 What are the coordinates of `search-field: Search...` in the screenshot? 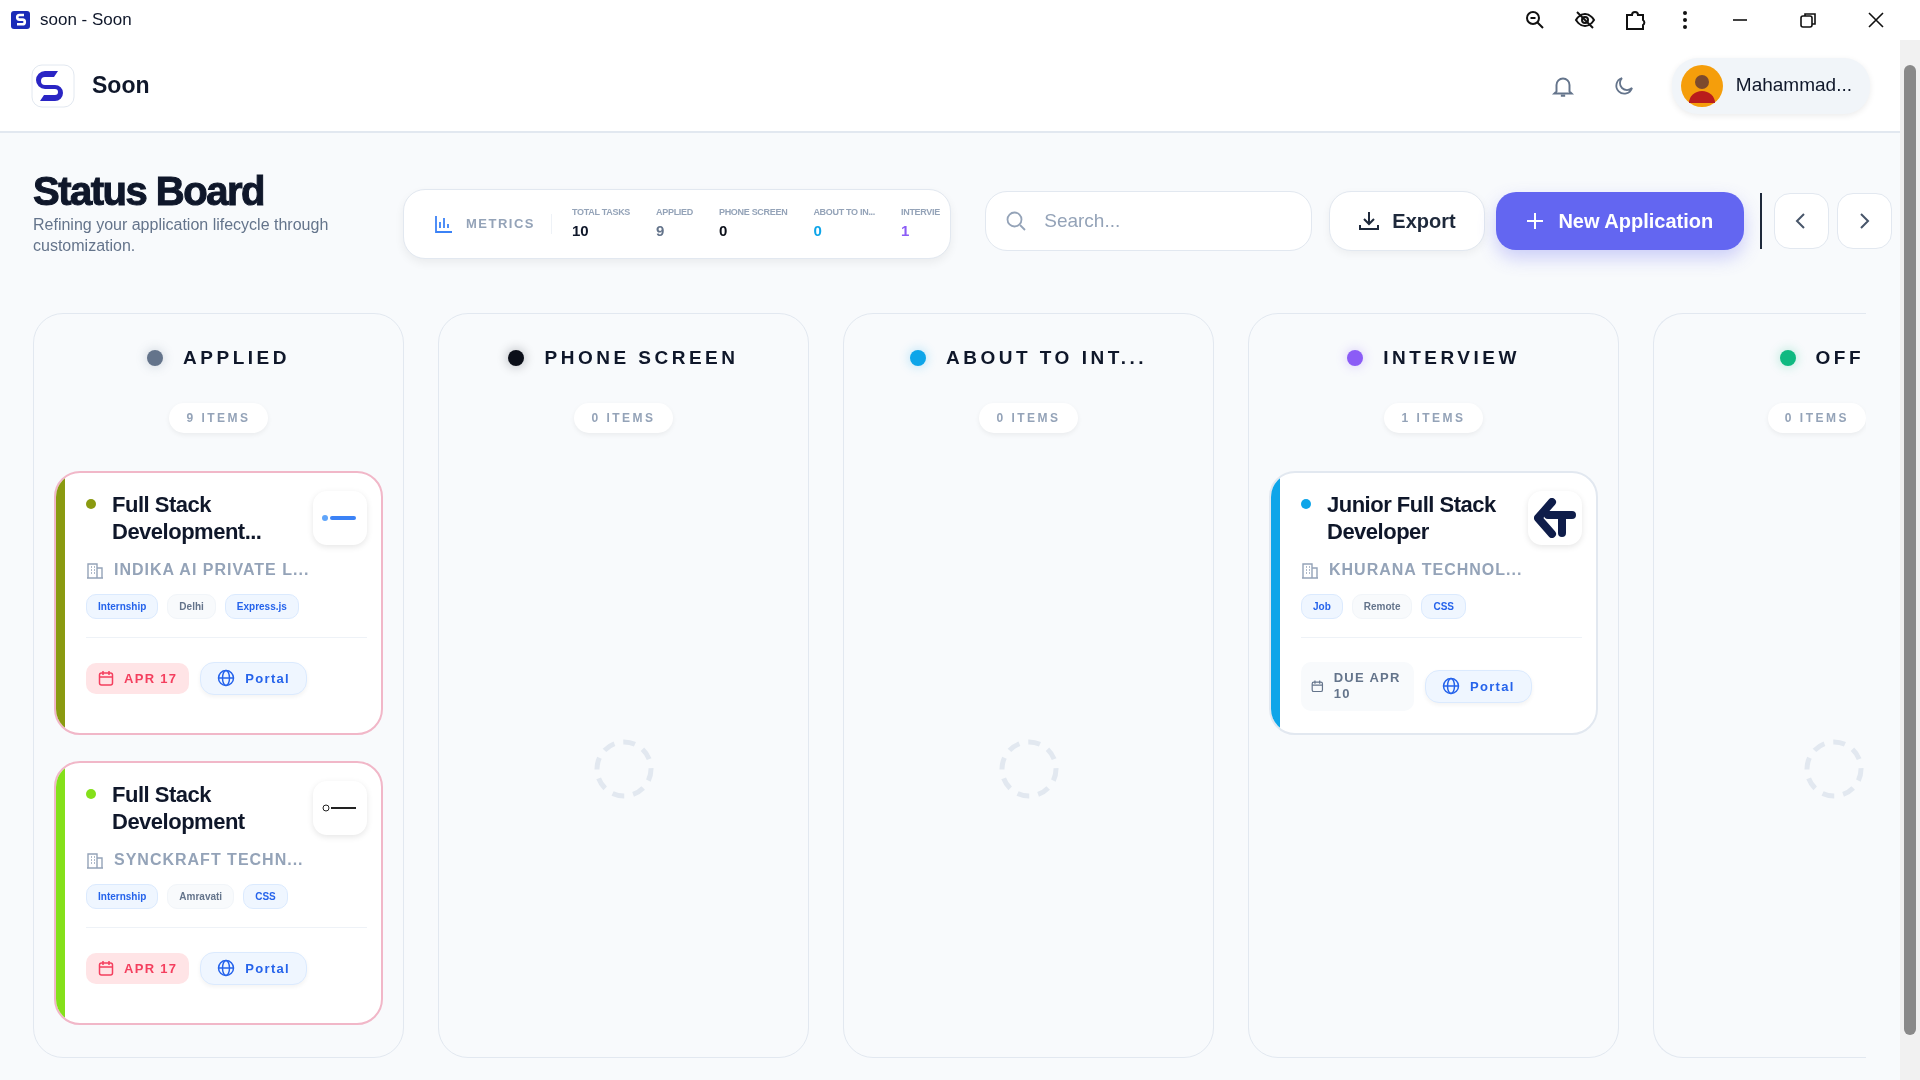 It's located at (1149, 221).